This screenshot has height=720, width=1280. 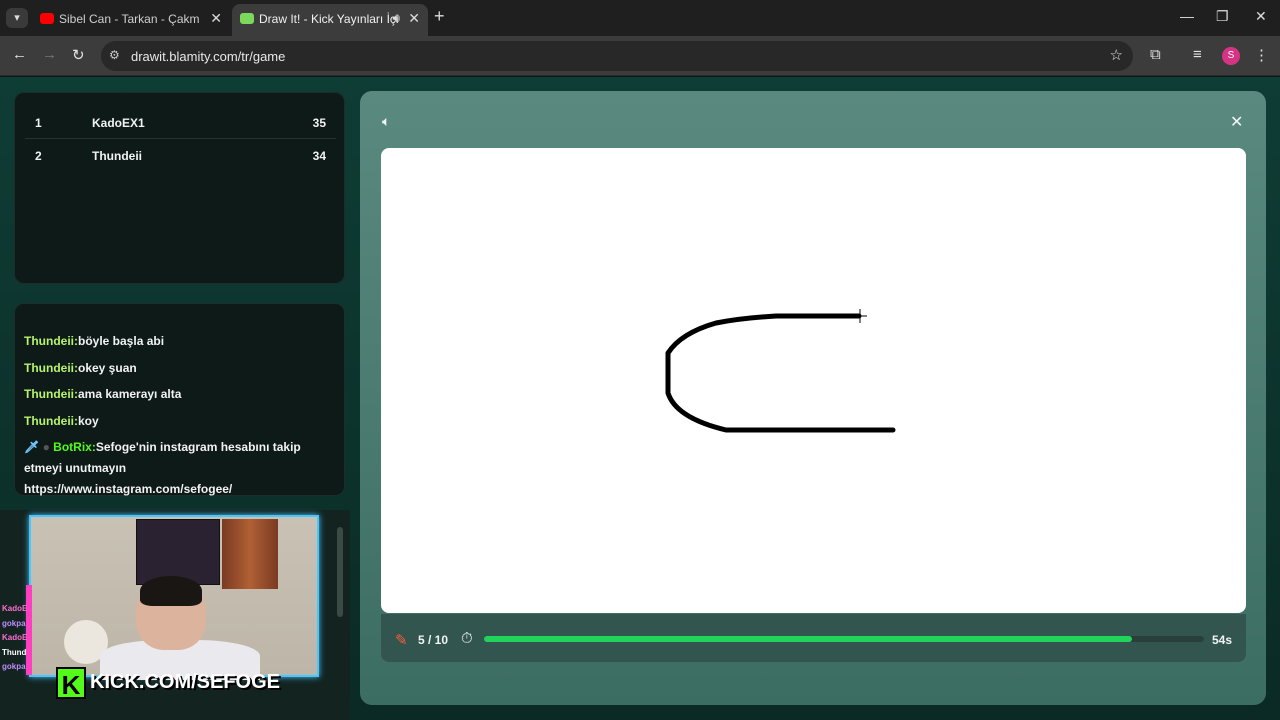 I want to click on kick-logo-icon: K, so click(x=71, y=683).